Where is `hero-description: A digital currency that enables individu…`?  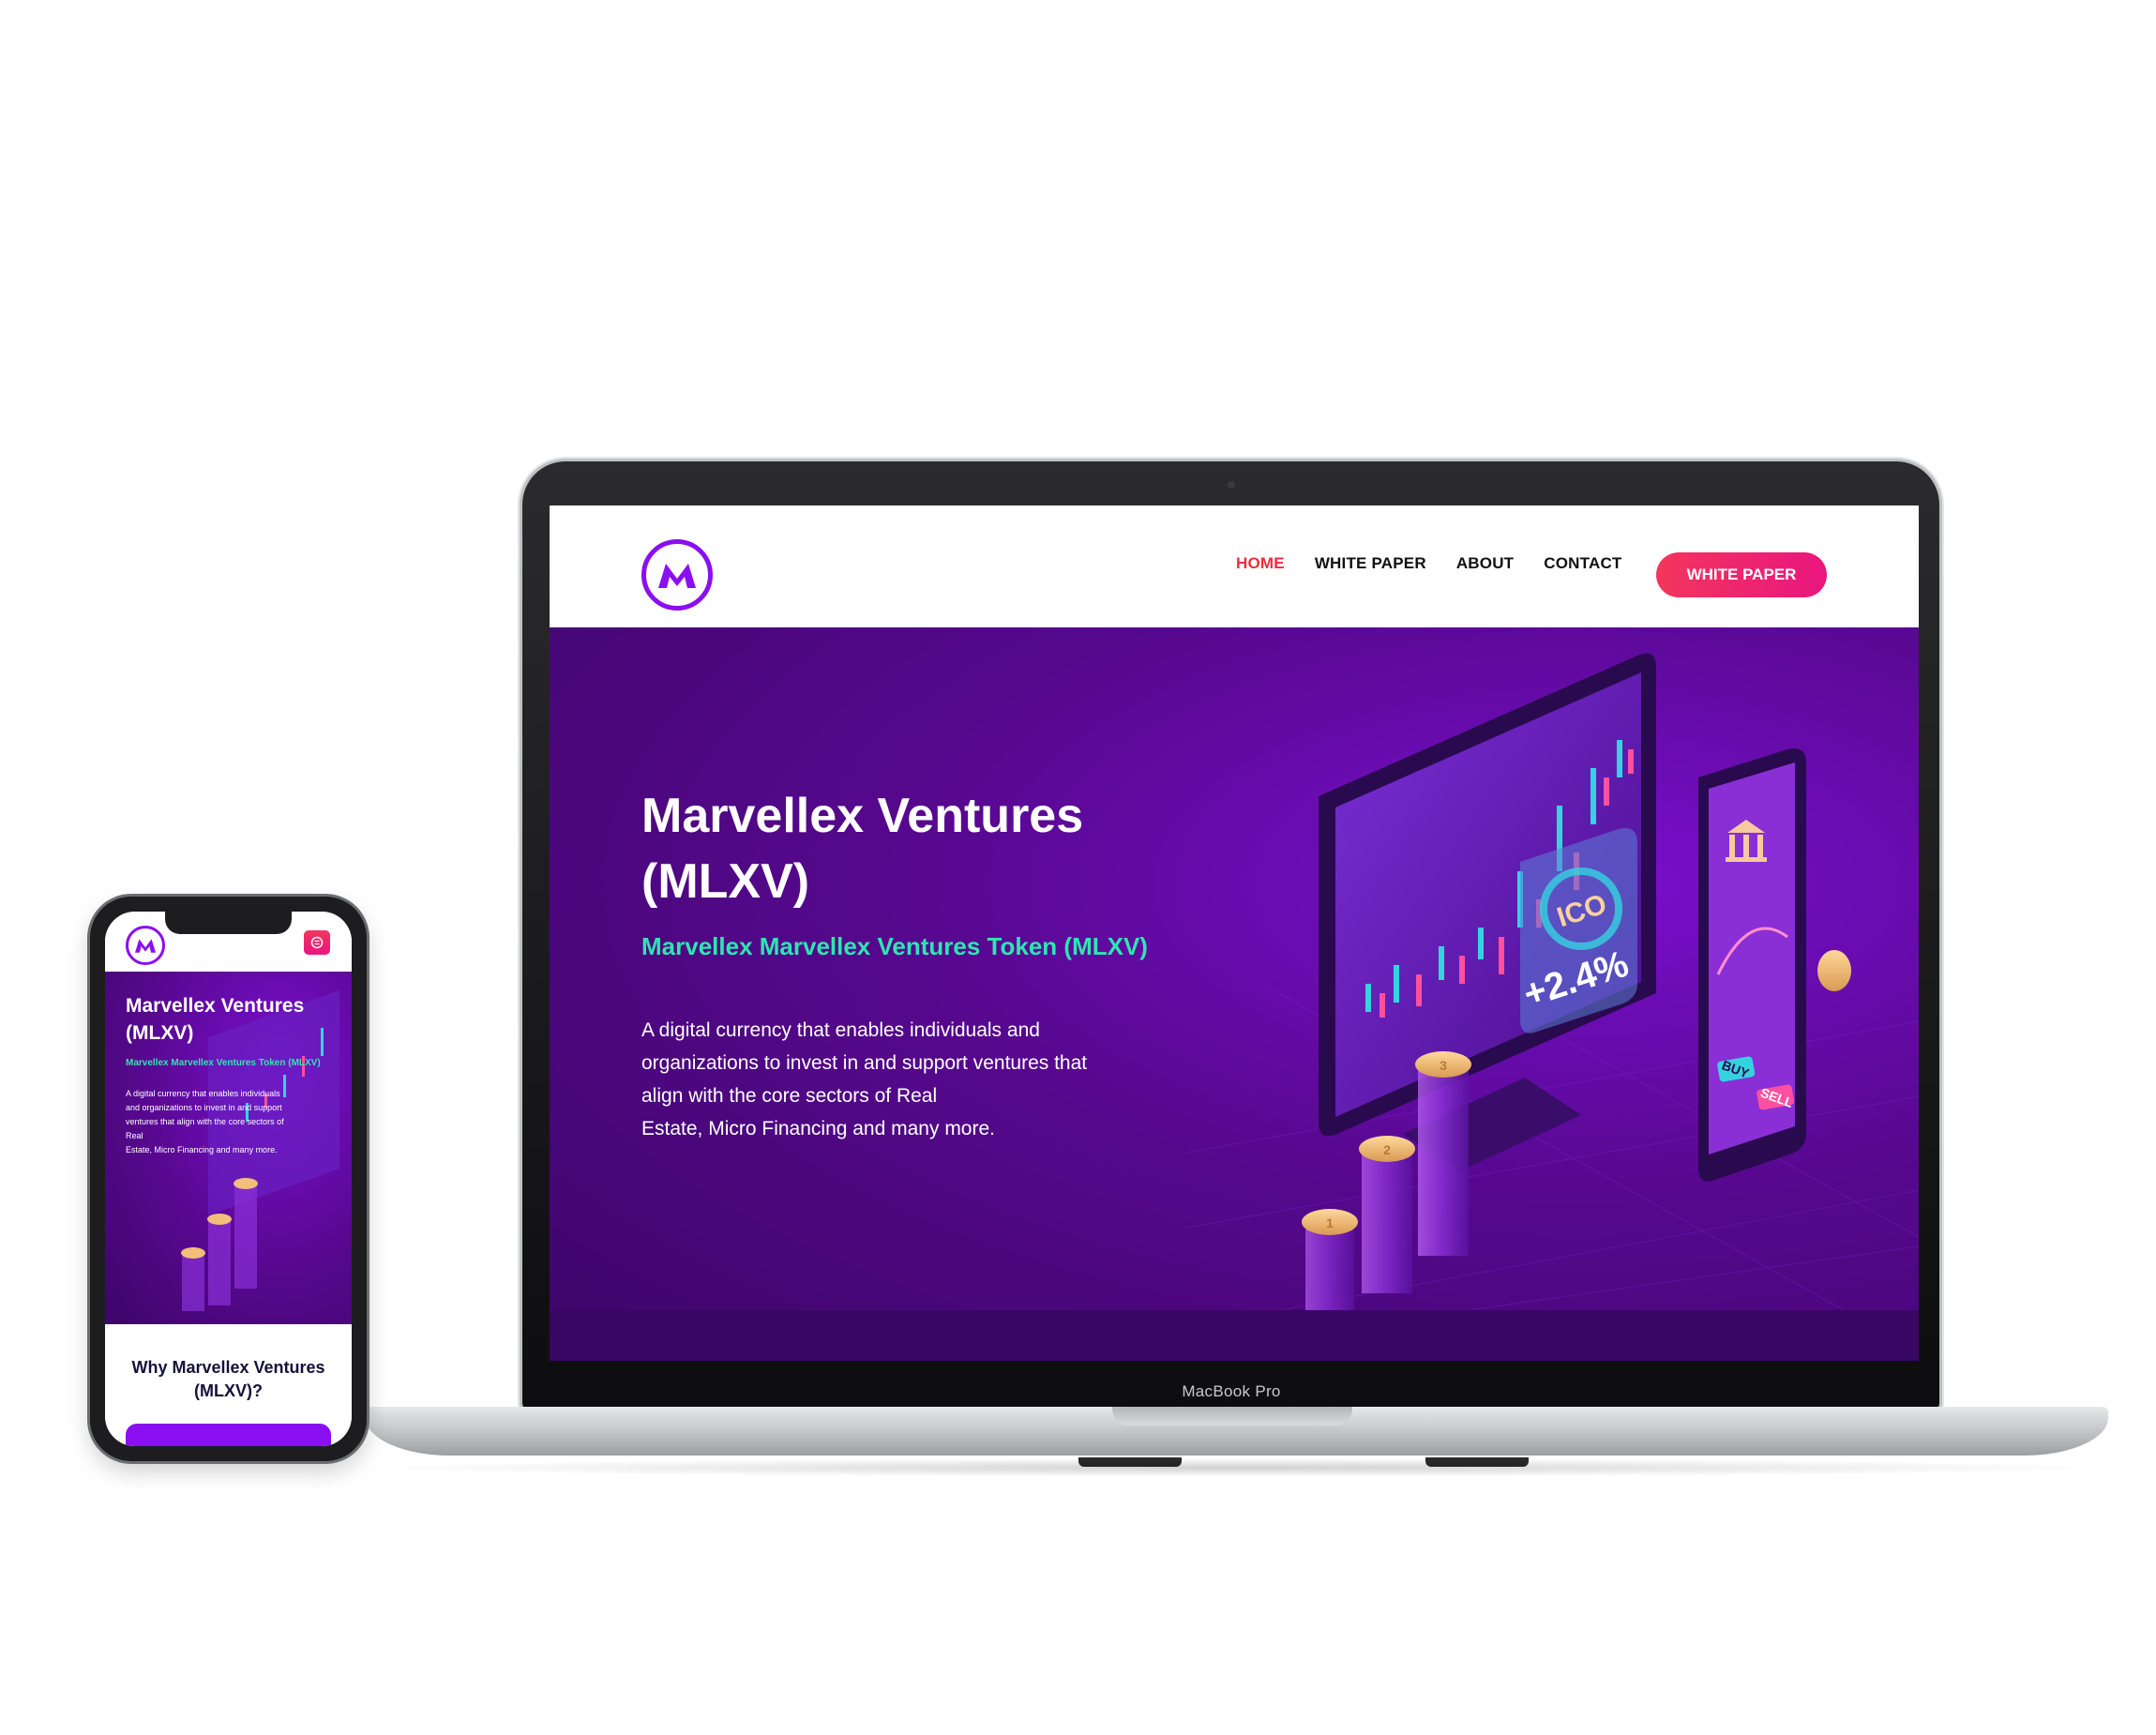 hero-description: A digital currency that enables individu… is located at coordinates (865, 1079).